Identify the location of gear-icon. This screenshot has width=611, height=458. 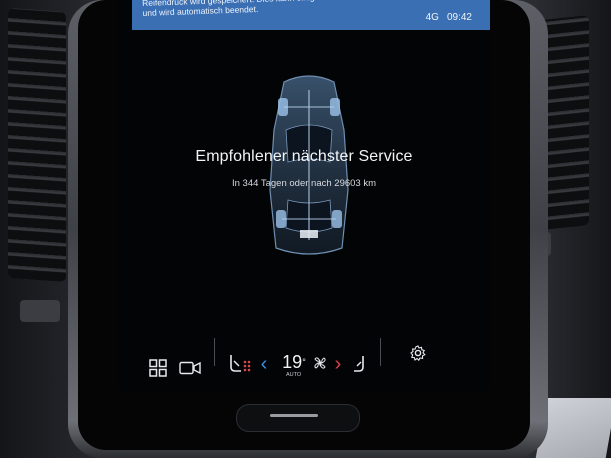
(418, 353).